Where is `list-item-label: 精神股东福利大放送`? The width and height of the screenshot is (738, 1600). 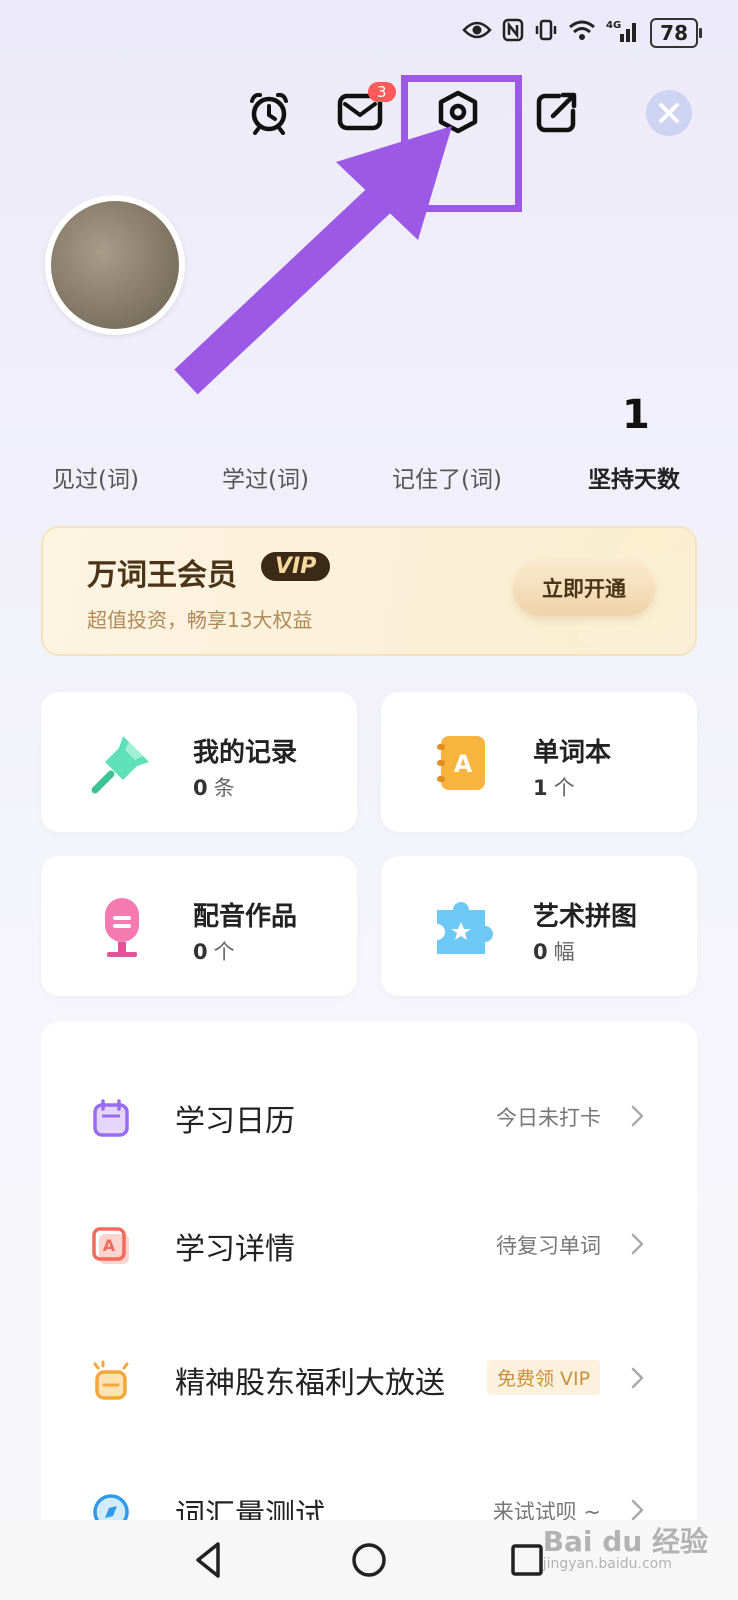
list-item-label: 精神股东福利大放送 is located at coordinates (310, 1383).